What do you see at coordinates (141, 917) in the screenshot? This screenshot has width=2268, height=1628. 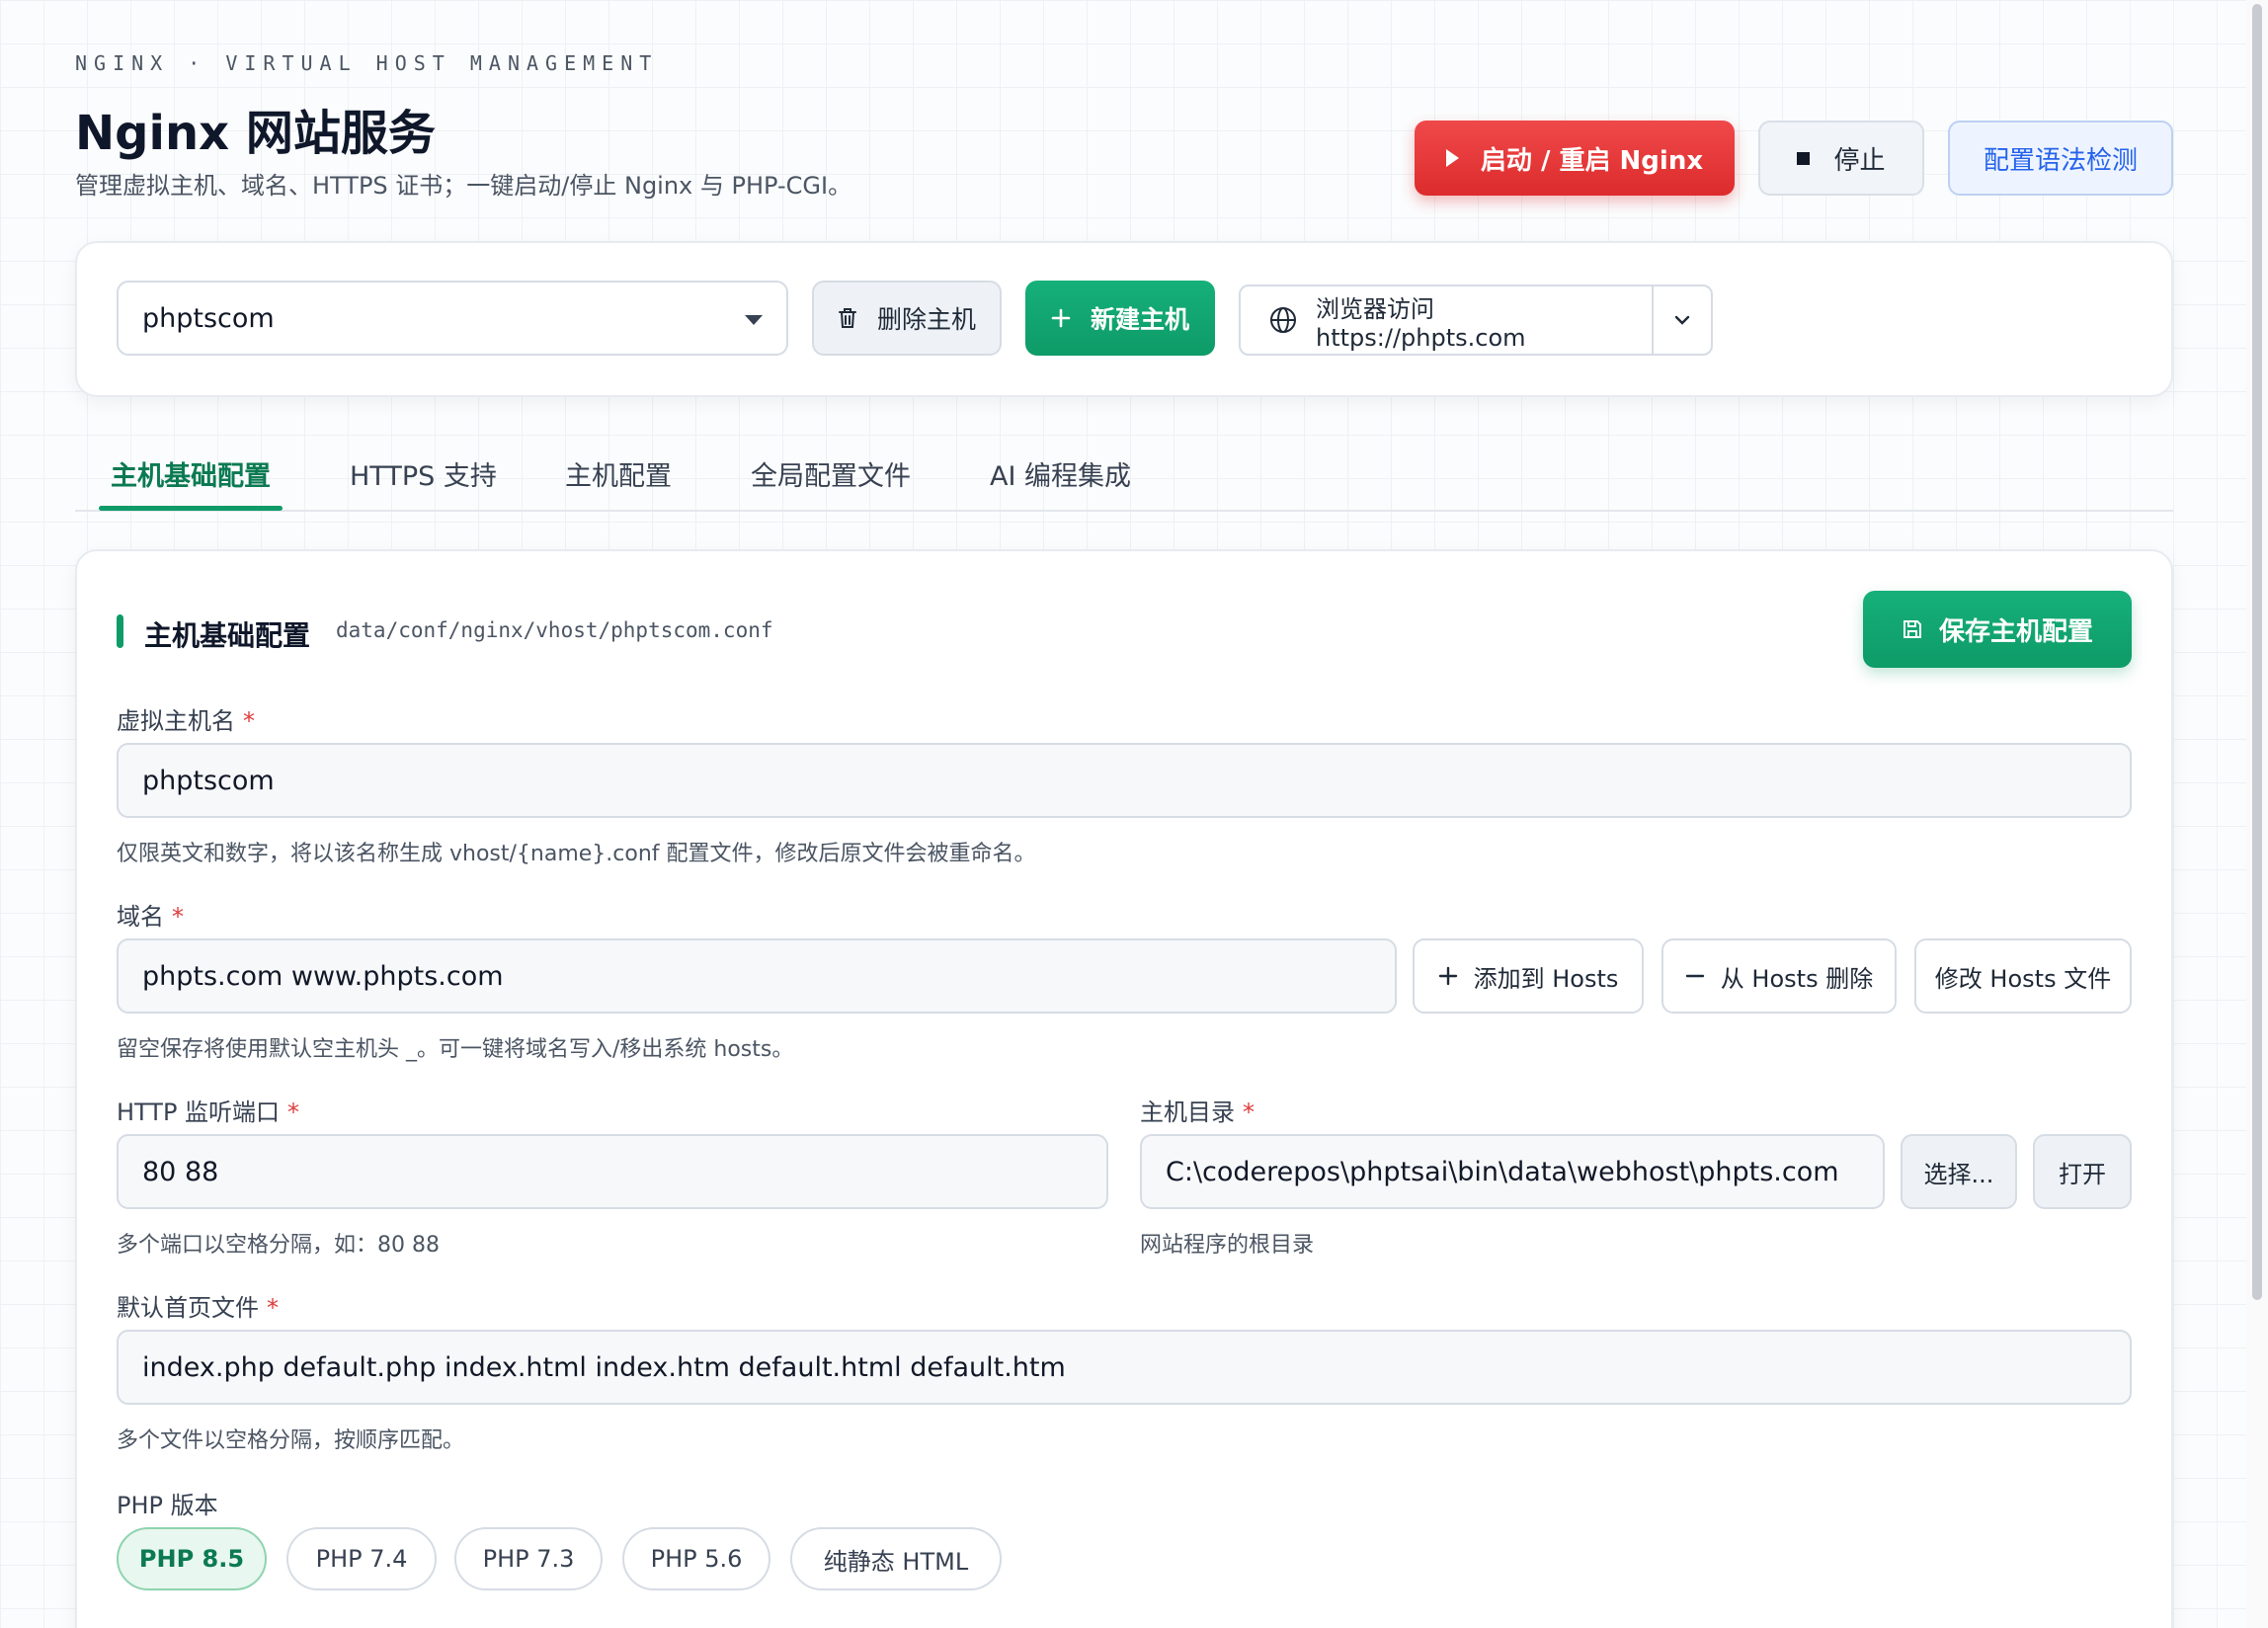 I see `domain-label-text: 域名` at bounding box center [141, 917].